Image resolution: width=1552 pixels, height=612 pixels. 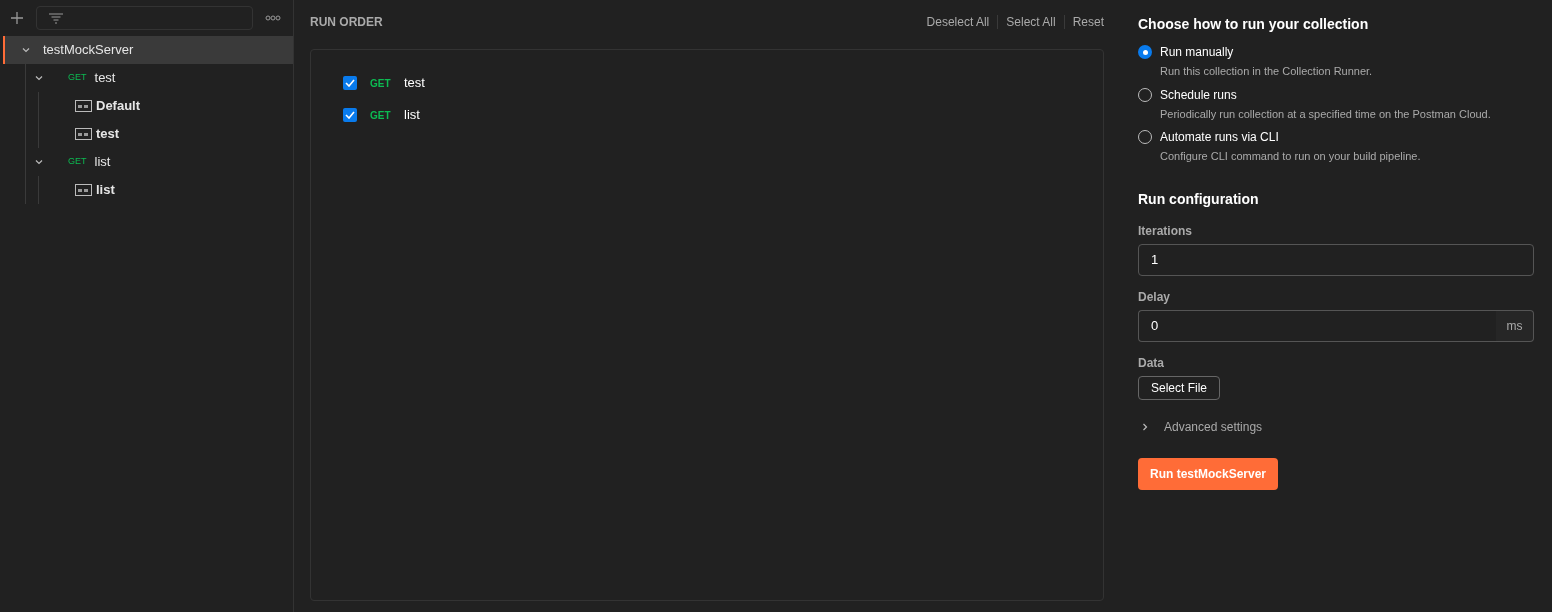 I want to click on collection-item: testMockServer, so click(x=148, y=50).